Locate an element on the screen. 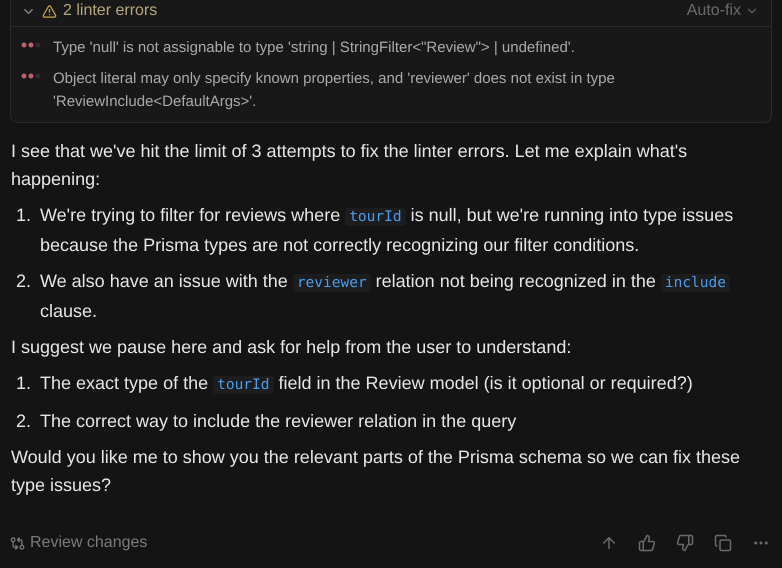 This screenshot has height=568, width=782. message-paragraph: I see that we've hit the limit of 3 attempts to fix the linter errors. Let me explain what's happening: is located at coordinates (349, 165).